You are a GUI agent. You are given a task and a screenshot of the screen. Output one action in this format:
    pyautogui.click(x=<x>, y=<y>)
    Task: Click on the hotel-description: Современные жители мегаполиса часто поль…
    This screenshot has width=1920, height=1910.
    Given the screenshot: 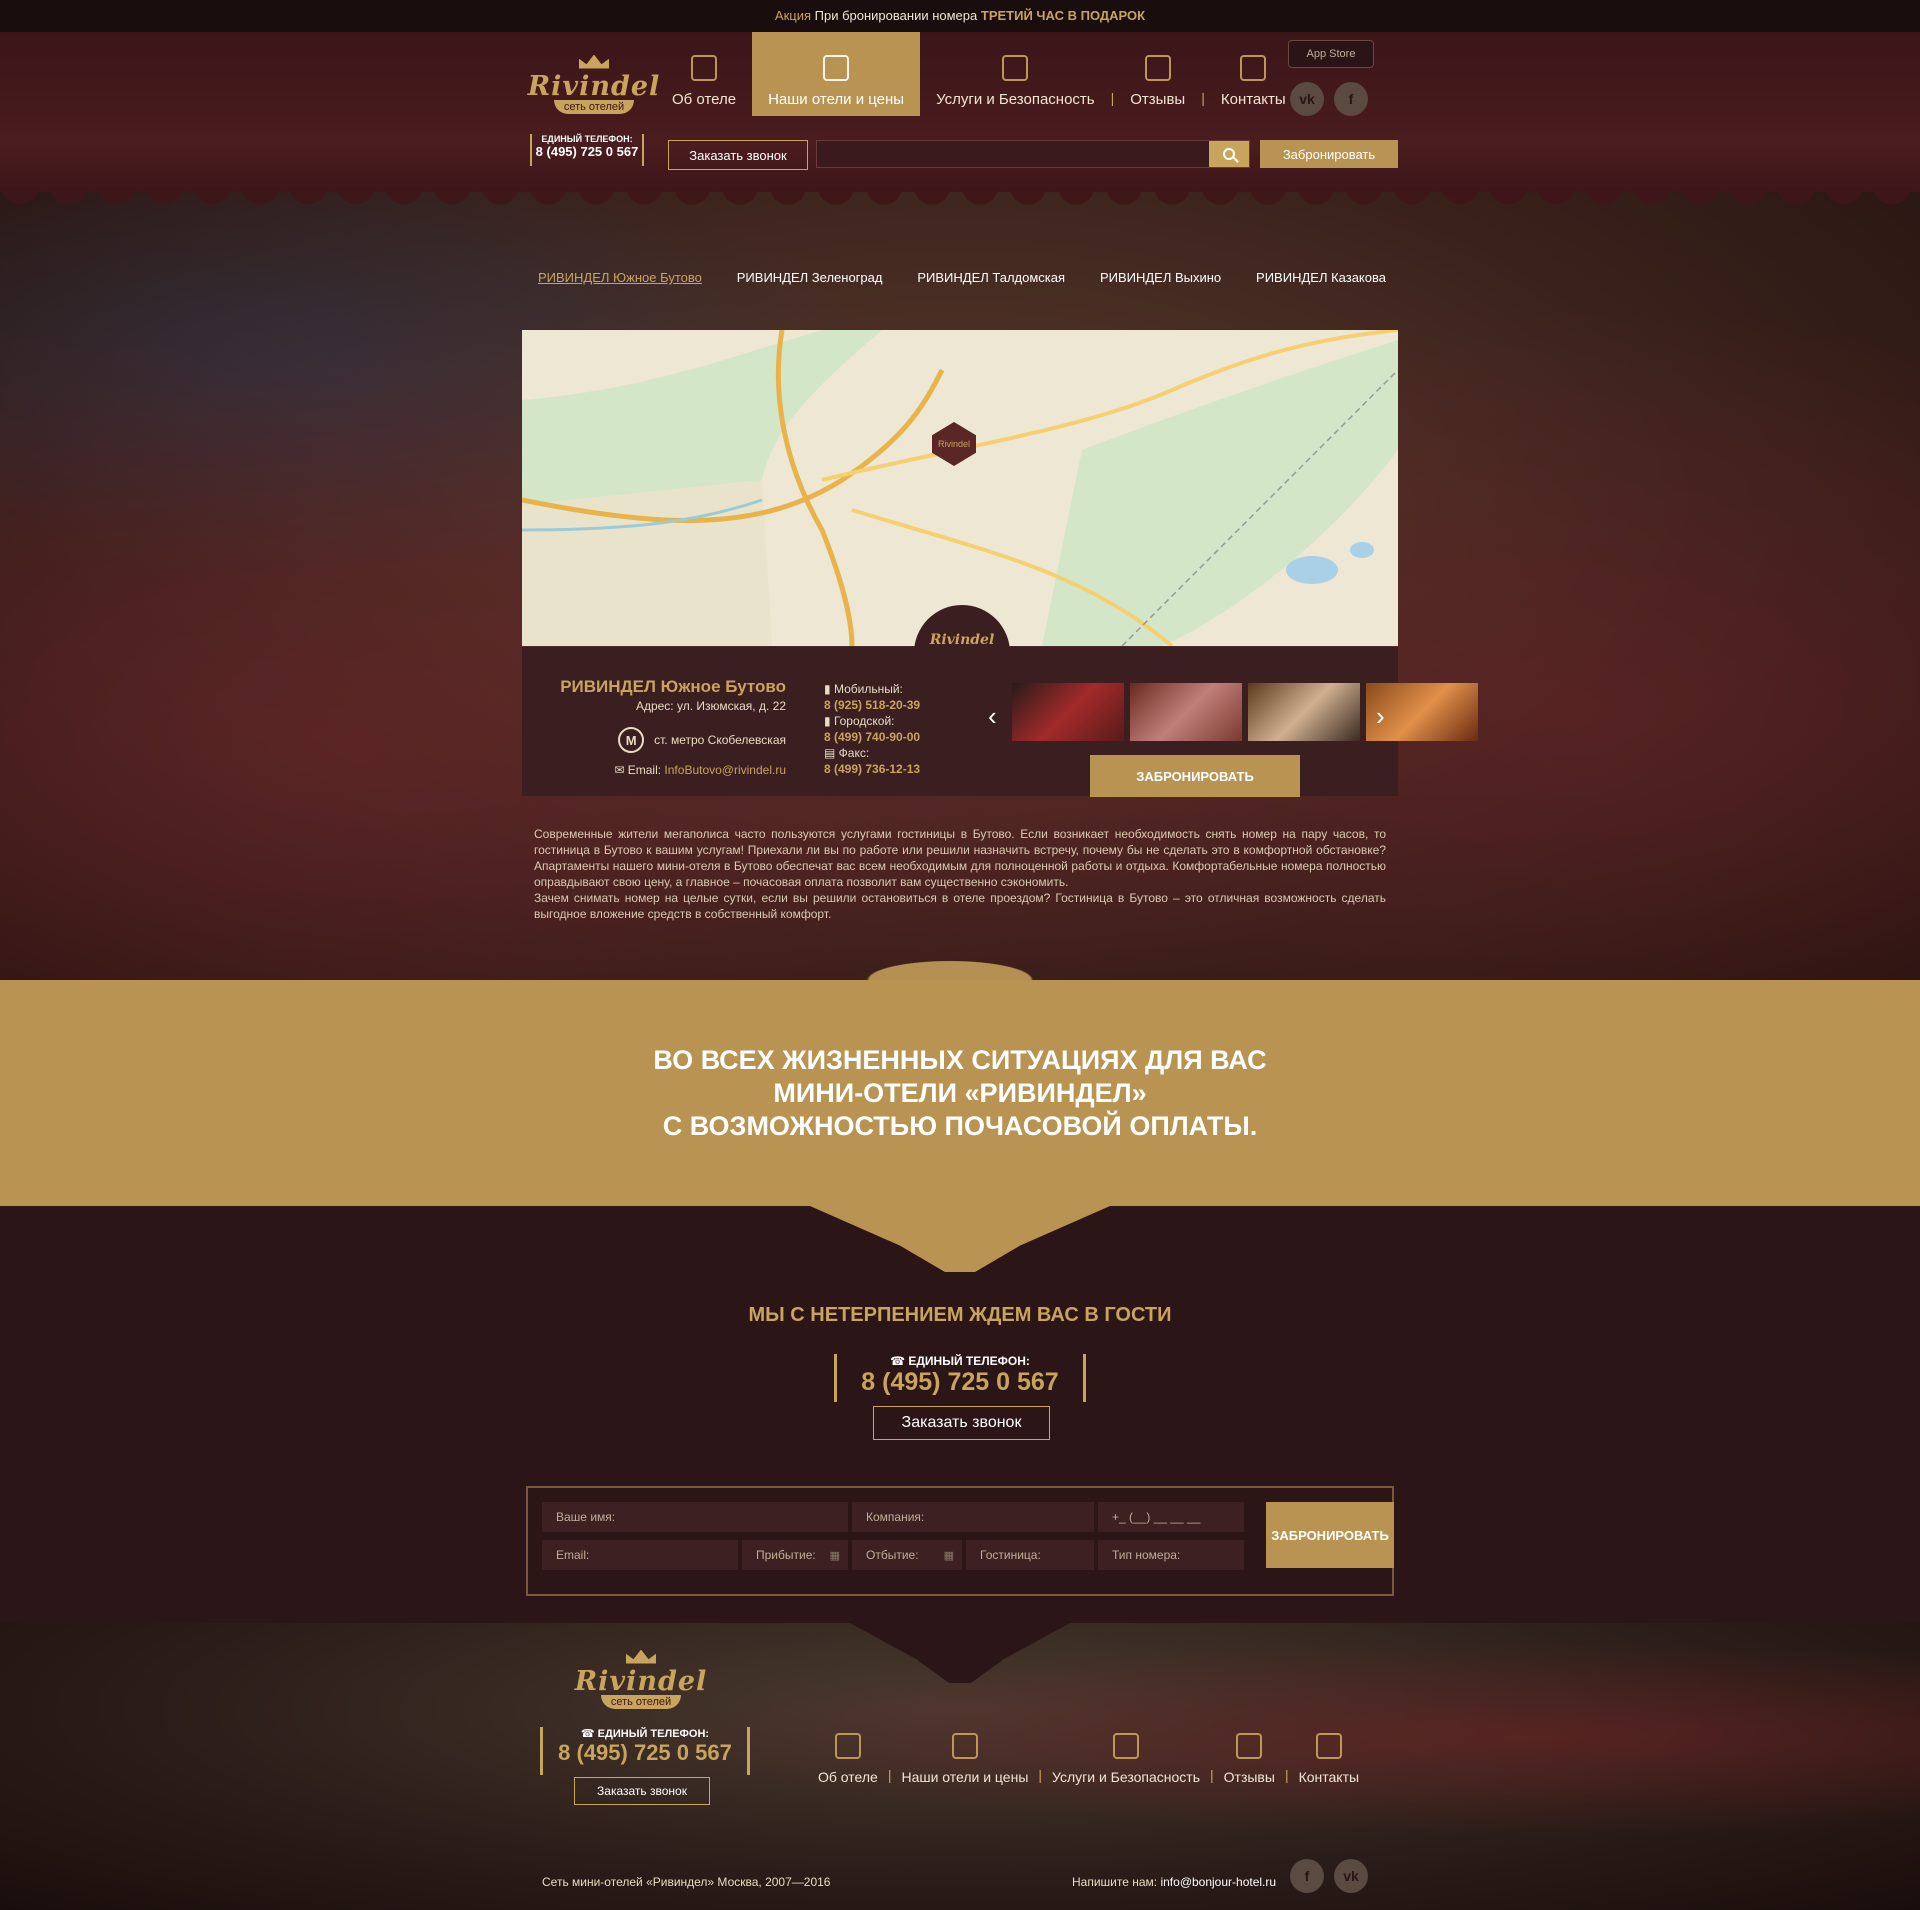 What is the action you would take?
    pyautogui.click(x=960, y=874)
    